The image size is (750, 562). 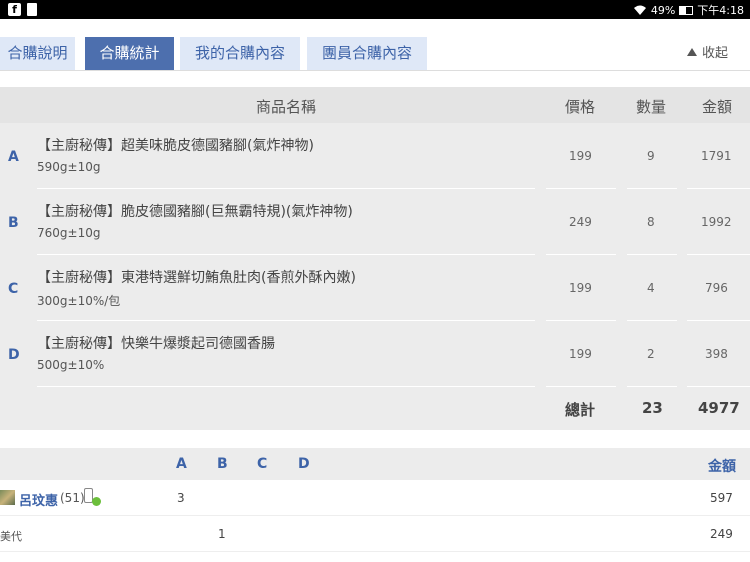 I want to click on product-spec: 760g±10g, so click(x=69, y=233).